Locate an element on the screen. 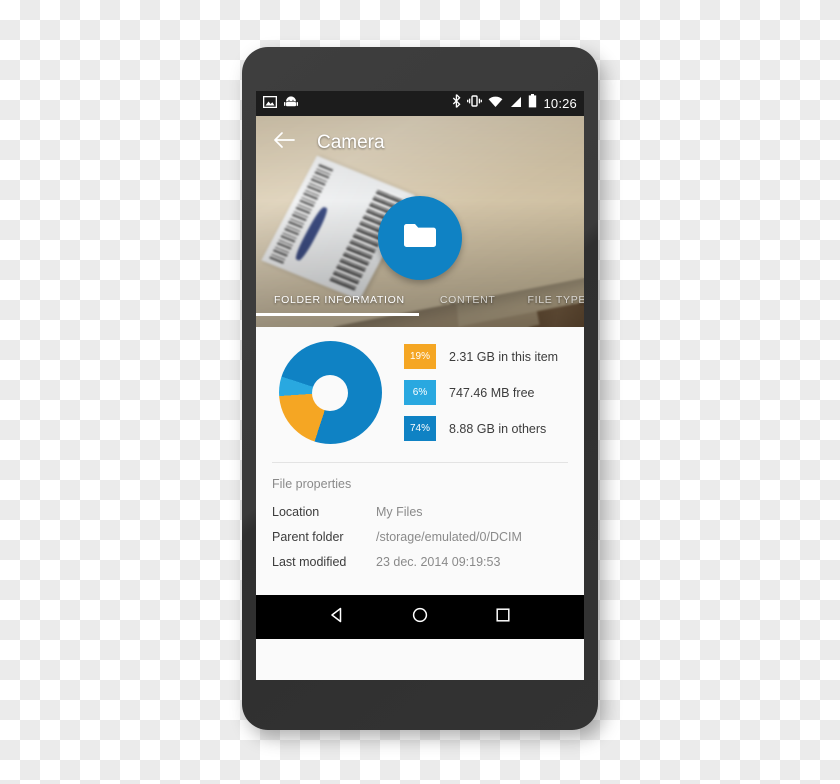 This screenshot has width=840, height=784. battery-icon is located at coordinates (532, 103).